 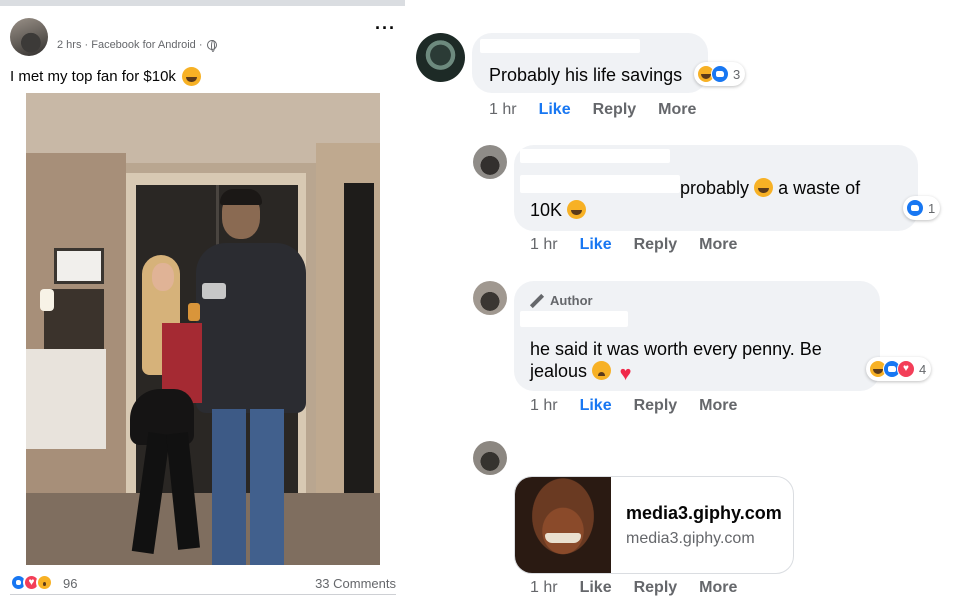 What do you see at coordinates (93, 76) in the screenshot?
I see `post-text: I met my top fan for $10k` at bounding box center [93, 76].